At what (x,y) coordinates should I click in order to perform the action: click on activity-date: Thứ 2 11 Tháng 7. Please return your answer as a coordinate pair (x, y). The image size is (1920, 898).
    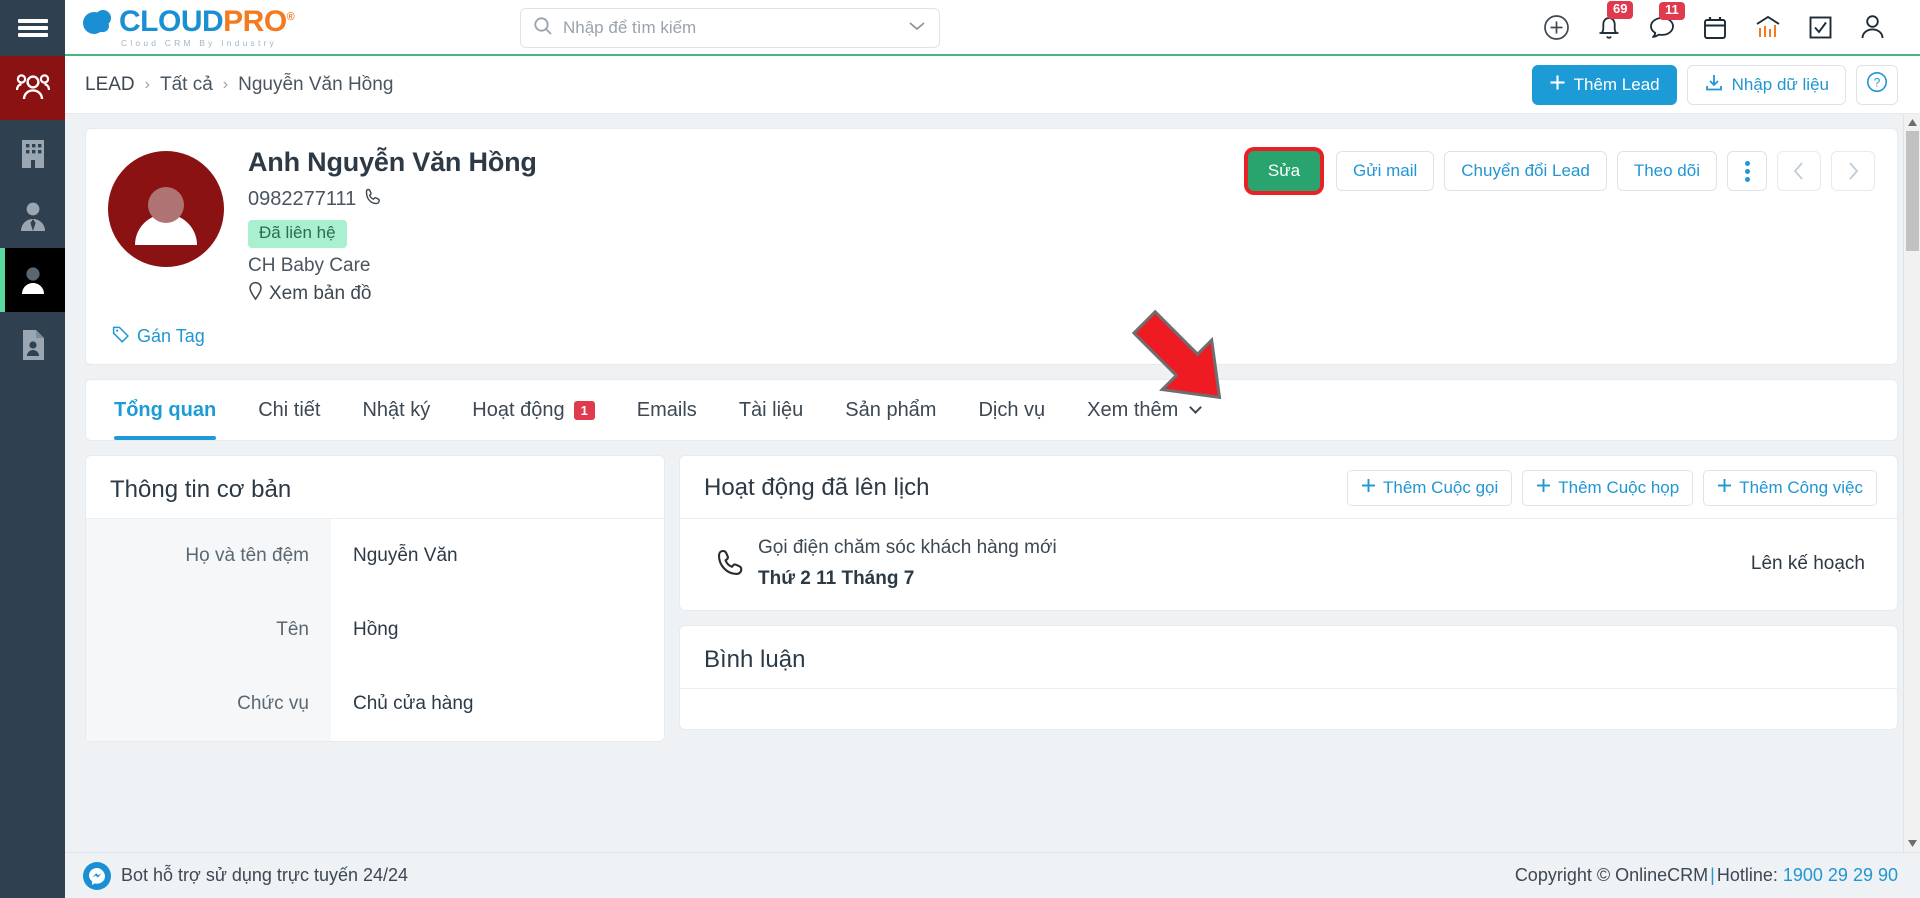
    Looking at the image, I should click on (836, 578).